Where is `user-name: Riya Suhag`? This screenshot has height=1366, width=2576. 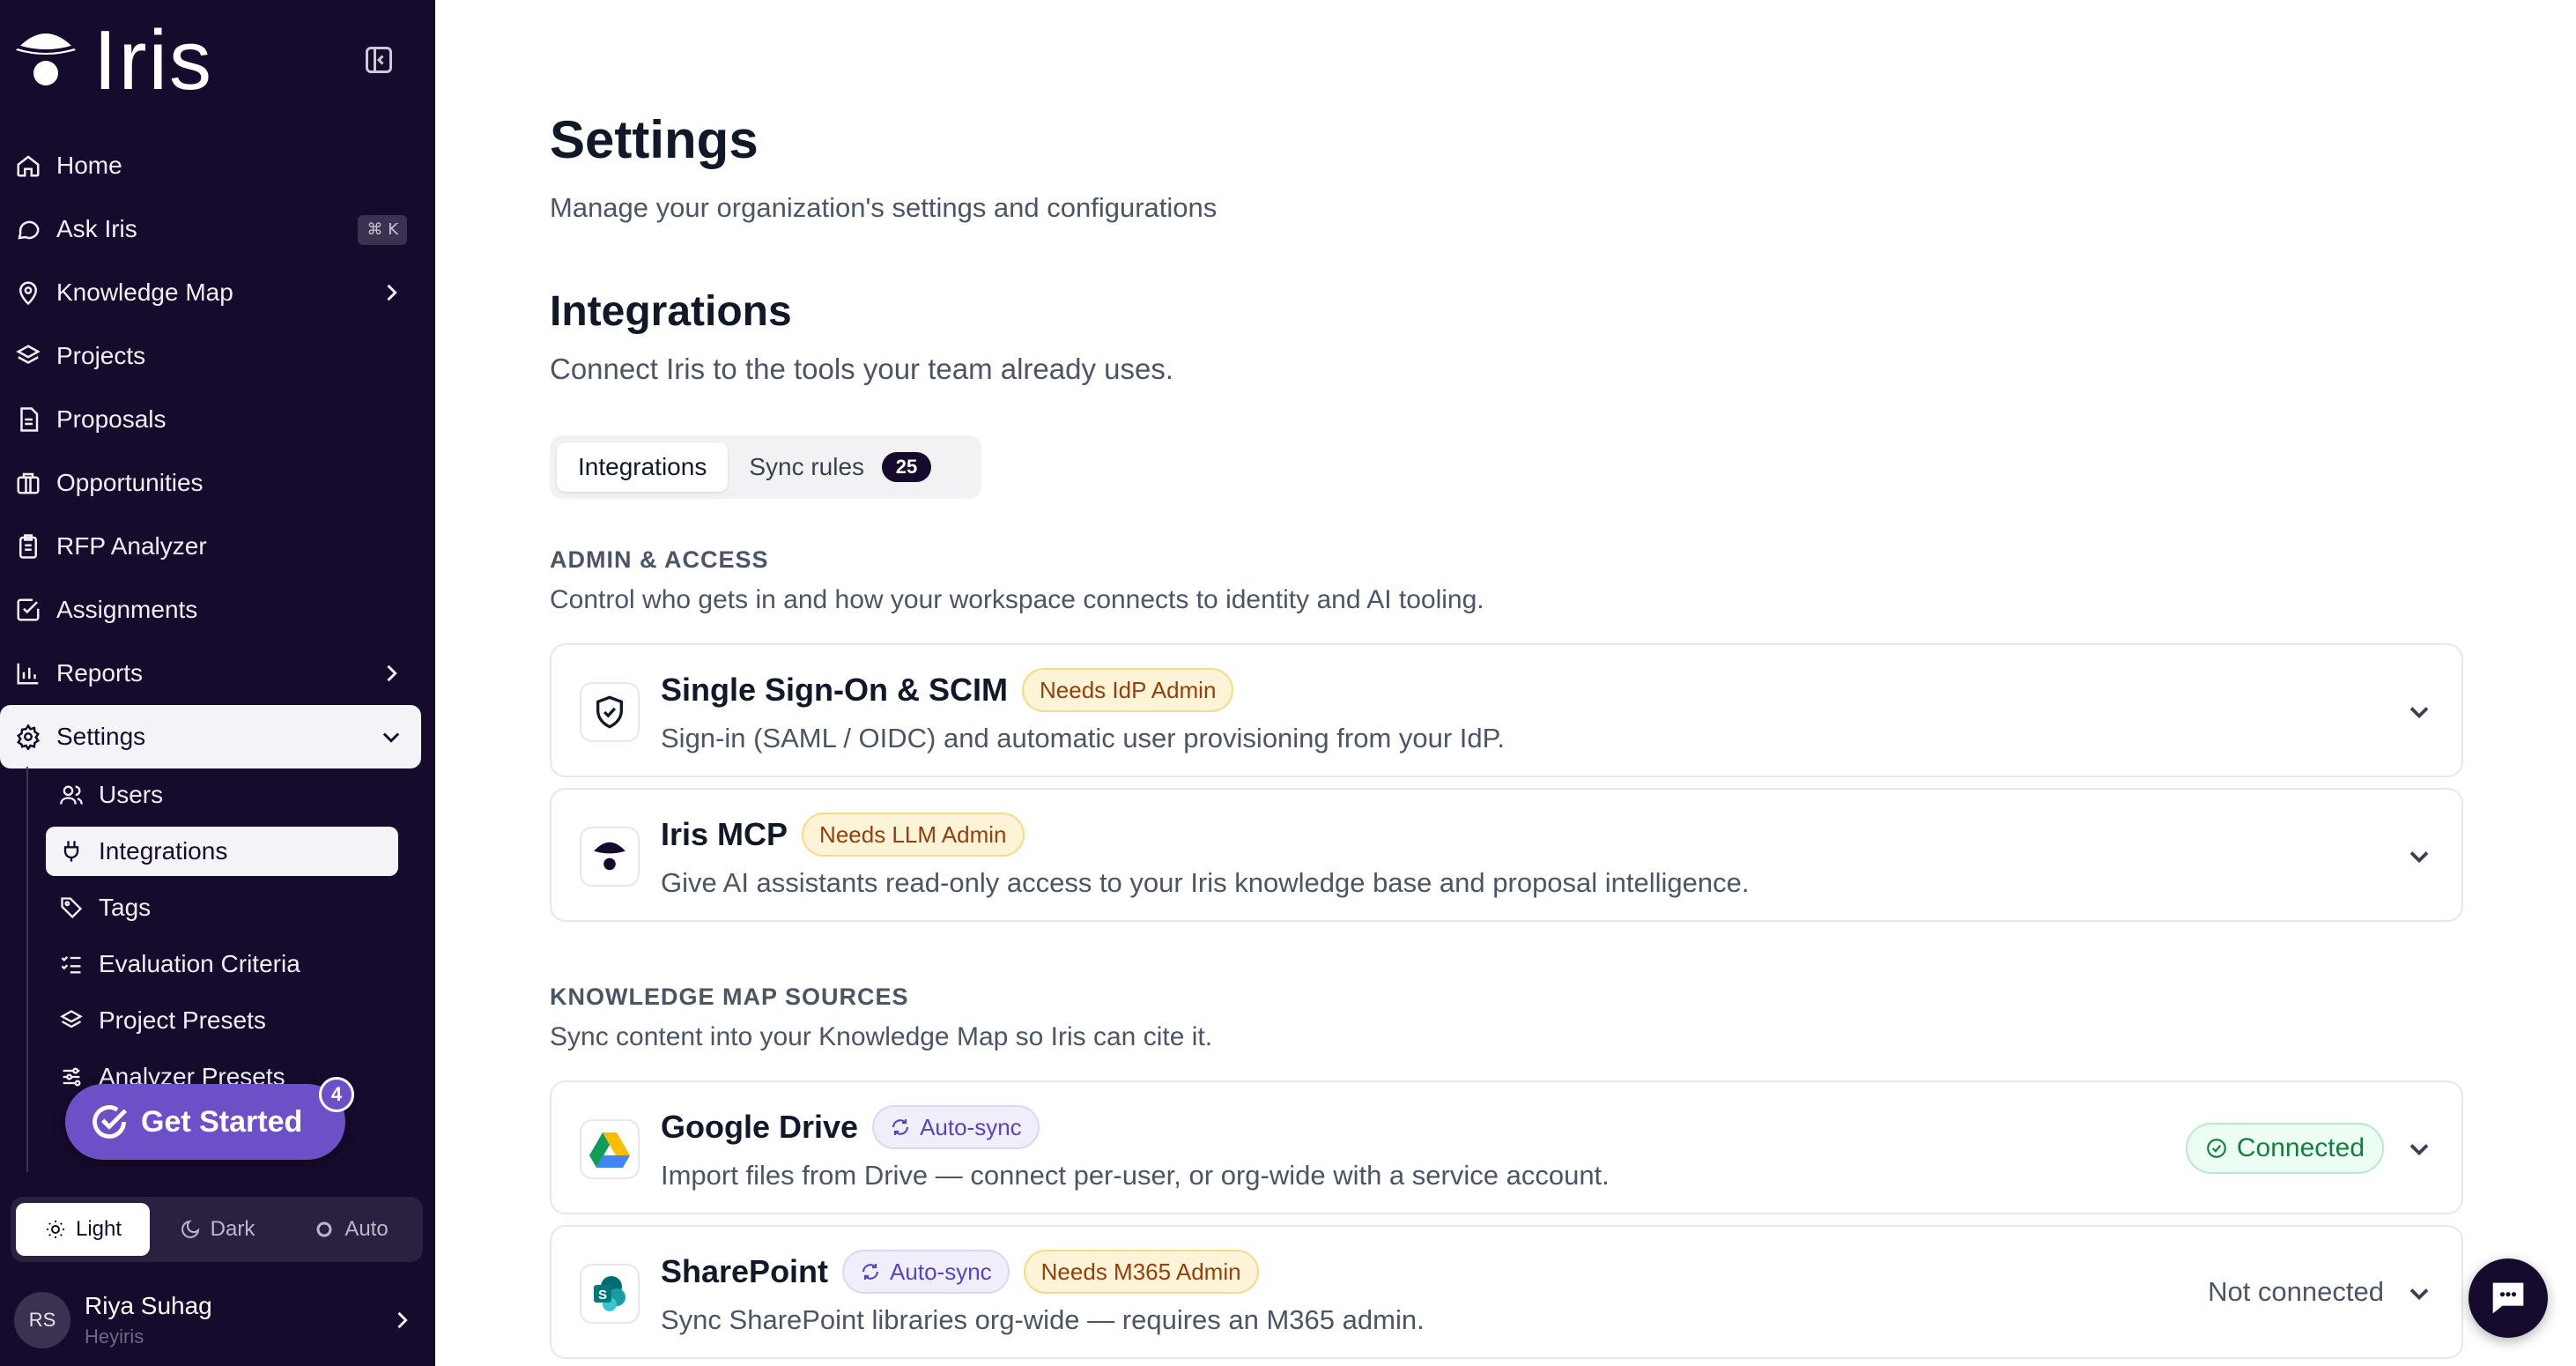
user-name: Riya Suhag is located at coordinates (149, 1305).